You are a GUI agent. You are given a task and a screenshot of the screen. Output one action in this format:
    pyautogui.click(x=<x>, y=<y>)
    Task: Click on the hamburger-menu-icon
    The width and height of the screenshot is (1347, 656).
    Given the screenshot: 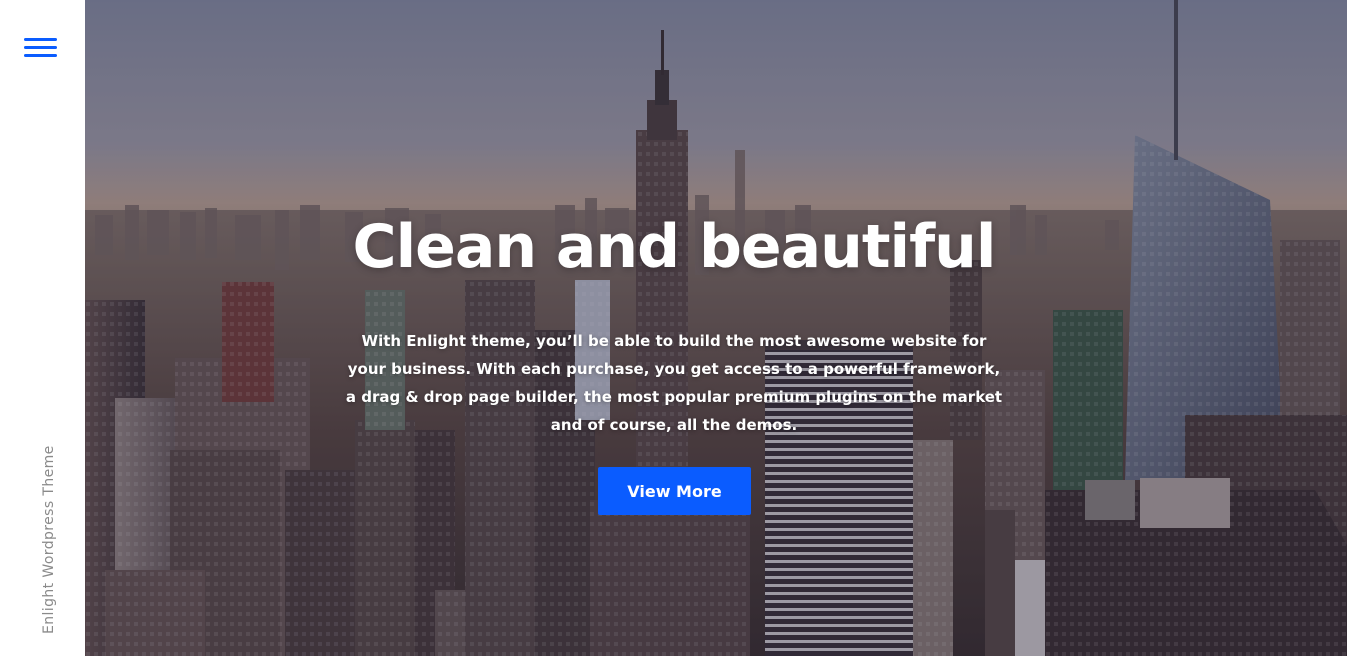 What is the action you would take?
    pyautogui.click(x=41, y=49)
    